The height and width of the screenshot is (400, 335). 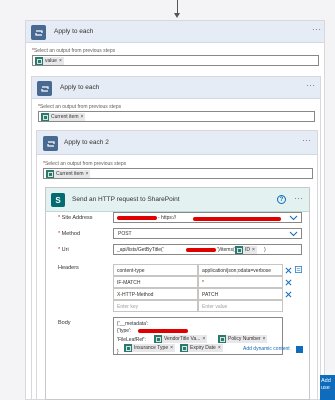 What do you see at coordinates (85, 164) in the screenshot?
I see `inner-select-label: *Select an output from previous steps` at bounding box center [85, 164].